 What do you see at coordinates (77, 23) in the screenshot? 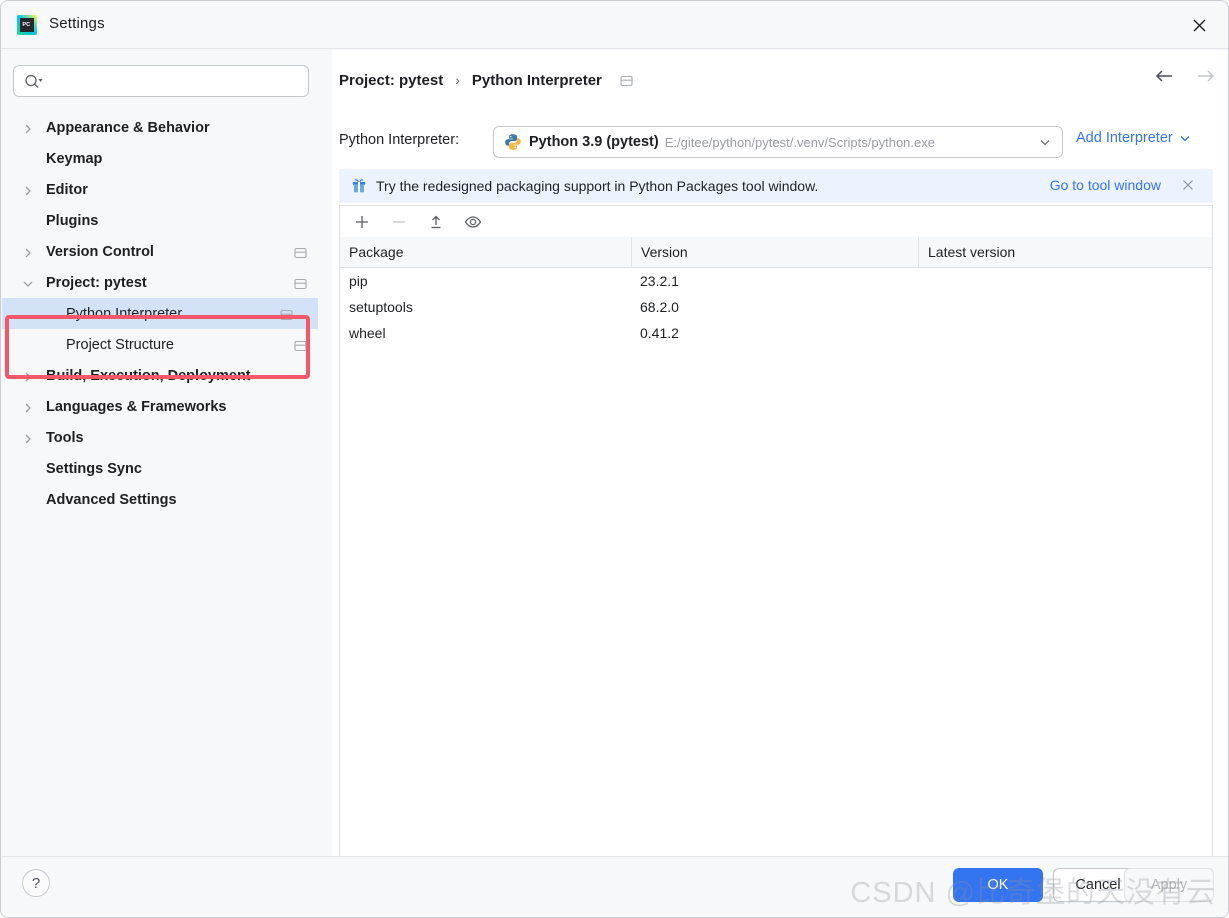
I see `window-title: Settings` at bounding box center [77, 23].